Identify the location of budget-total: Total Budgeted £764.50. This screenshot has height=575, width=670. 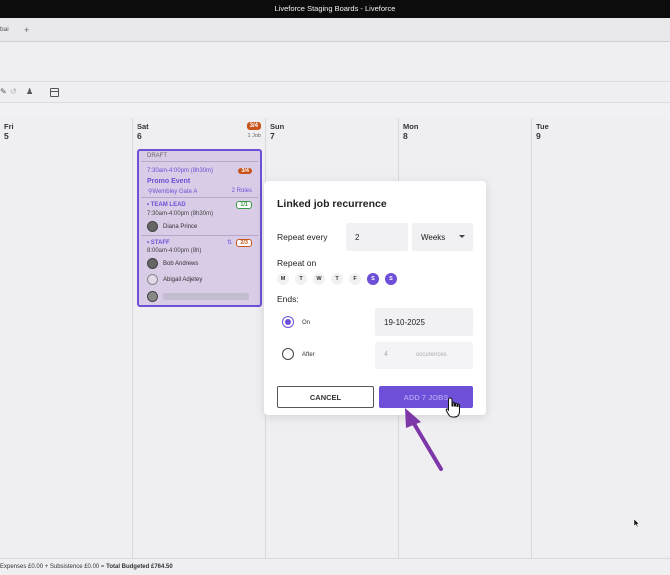
(139, 567).